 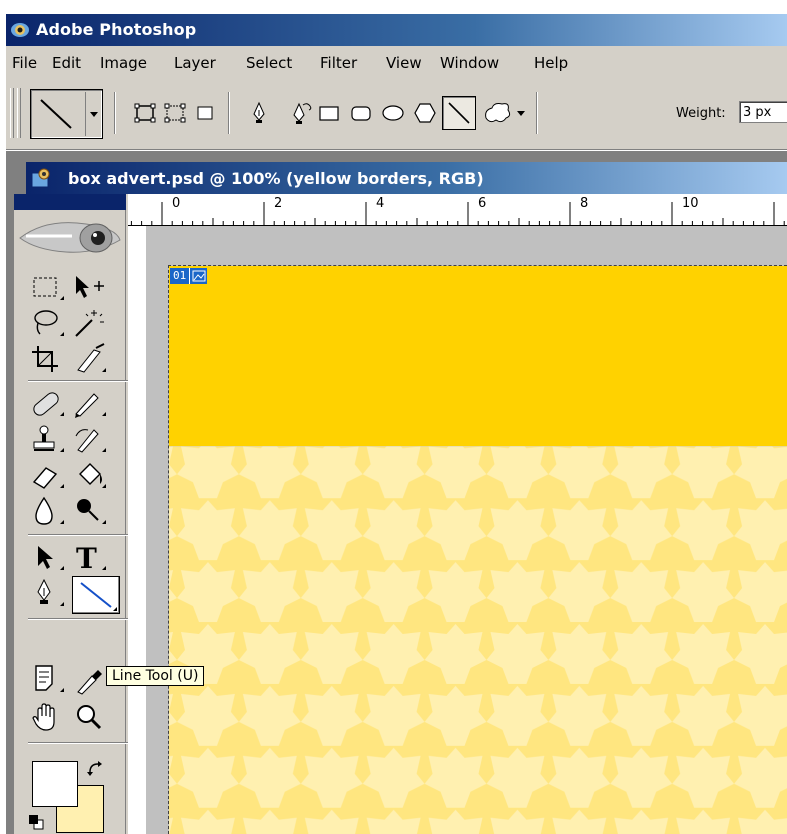 I want to click on ruler-label: 6, so click(x=482, y=203).